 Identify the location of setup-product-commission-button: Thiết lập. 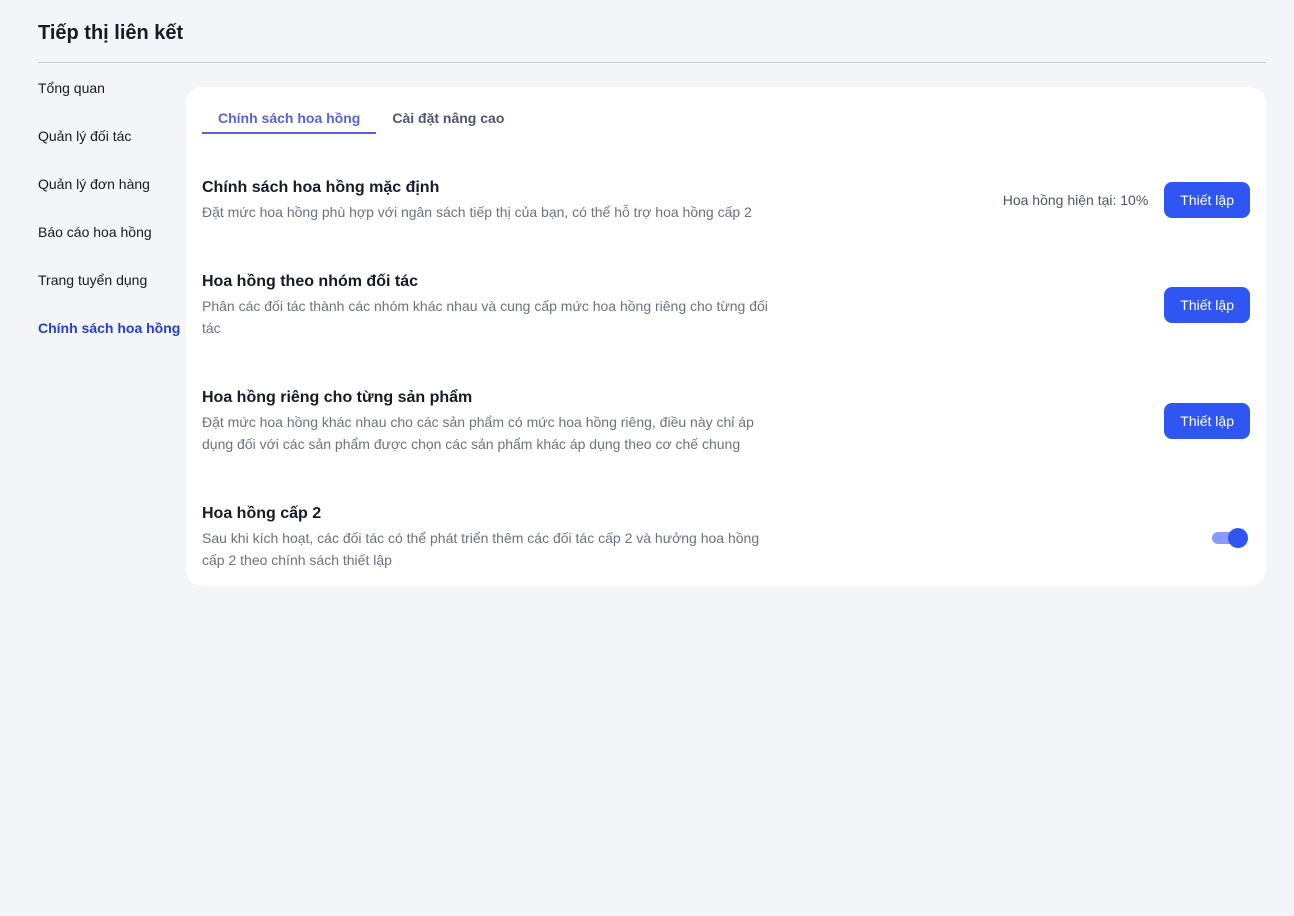
(1207, 421).